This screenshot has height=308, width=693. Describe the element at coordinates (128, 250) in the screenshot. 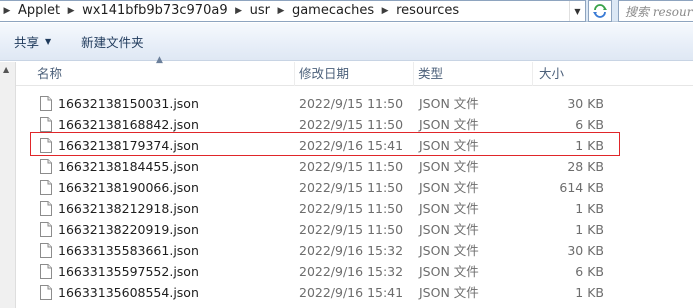

I see `file-name: 16633135583661.json` at that location.